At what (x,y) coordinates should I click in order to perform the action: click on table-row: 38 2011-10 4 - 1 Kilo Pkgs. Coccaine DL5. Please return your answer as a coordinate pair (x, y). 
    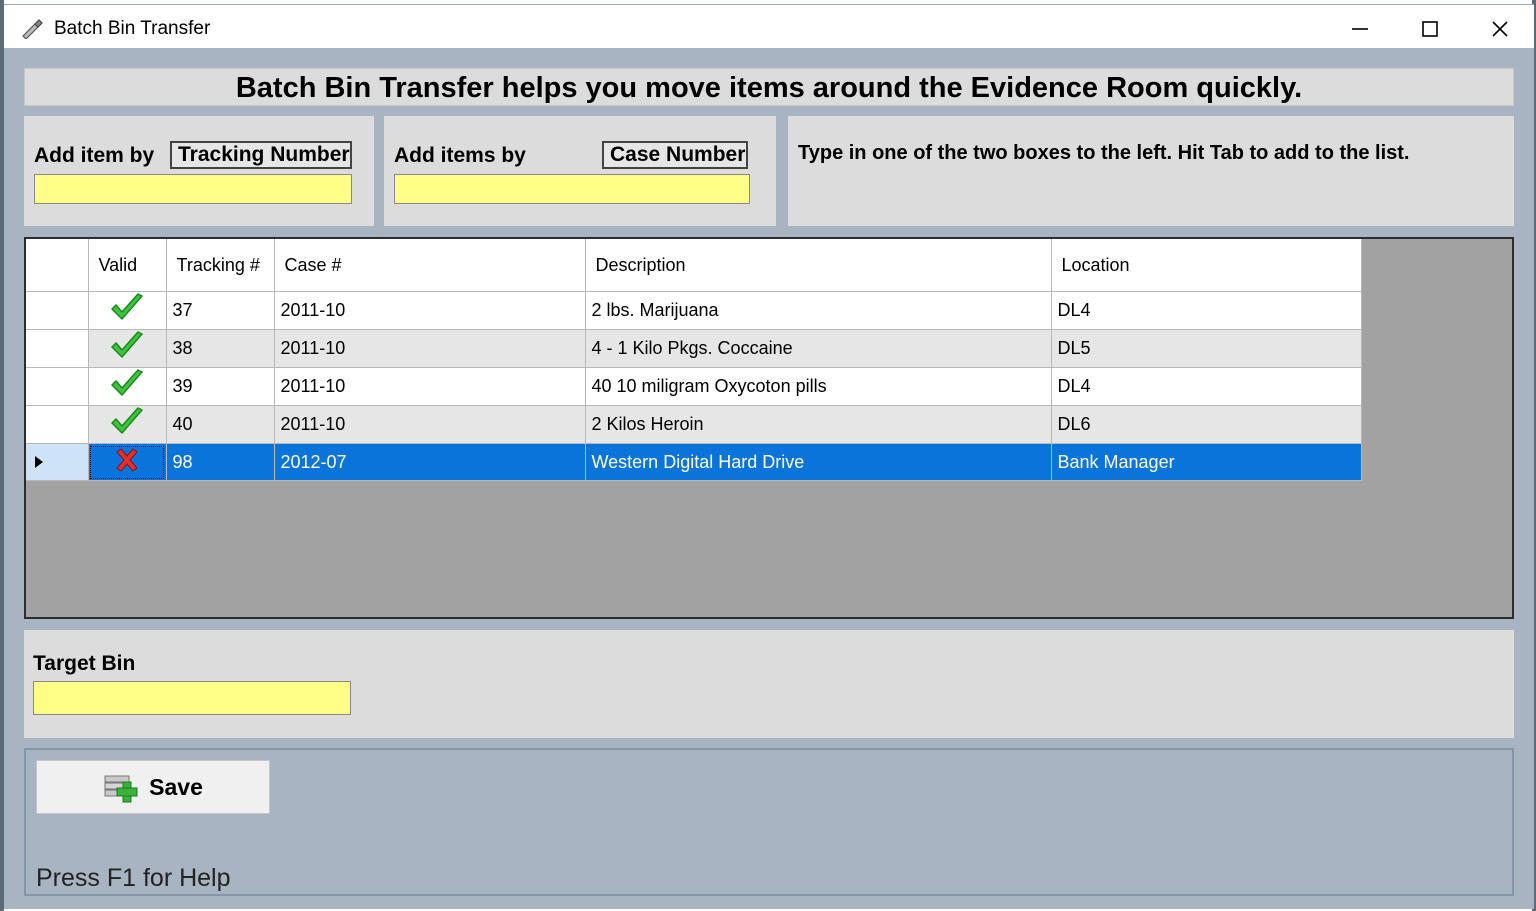
    Looking at the image, I should click on (694, 348).